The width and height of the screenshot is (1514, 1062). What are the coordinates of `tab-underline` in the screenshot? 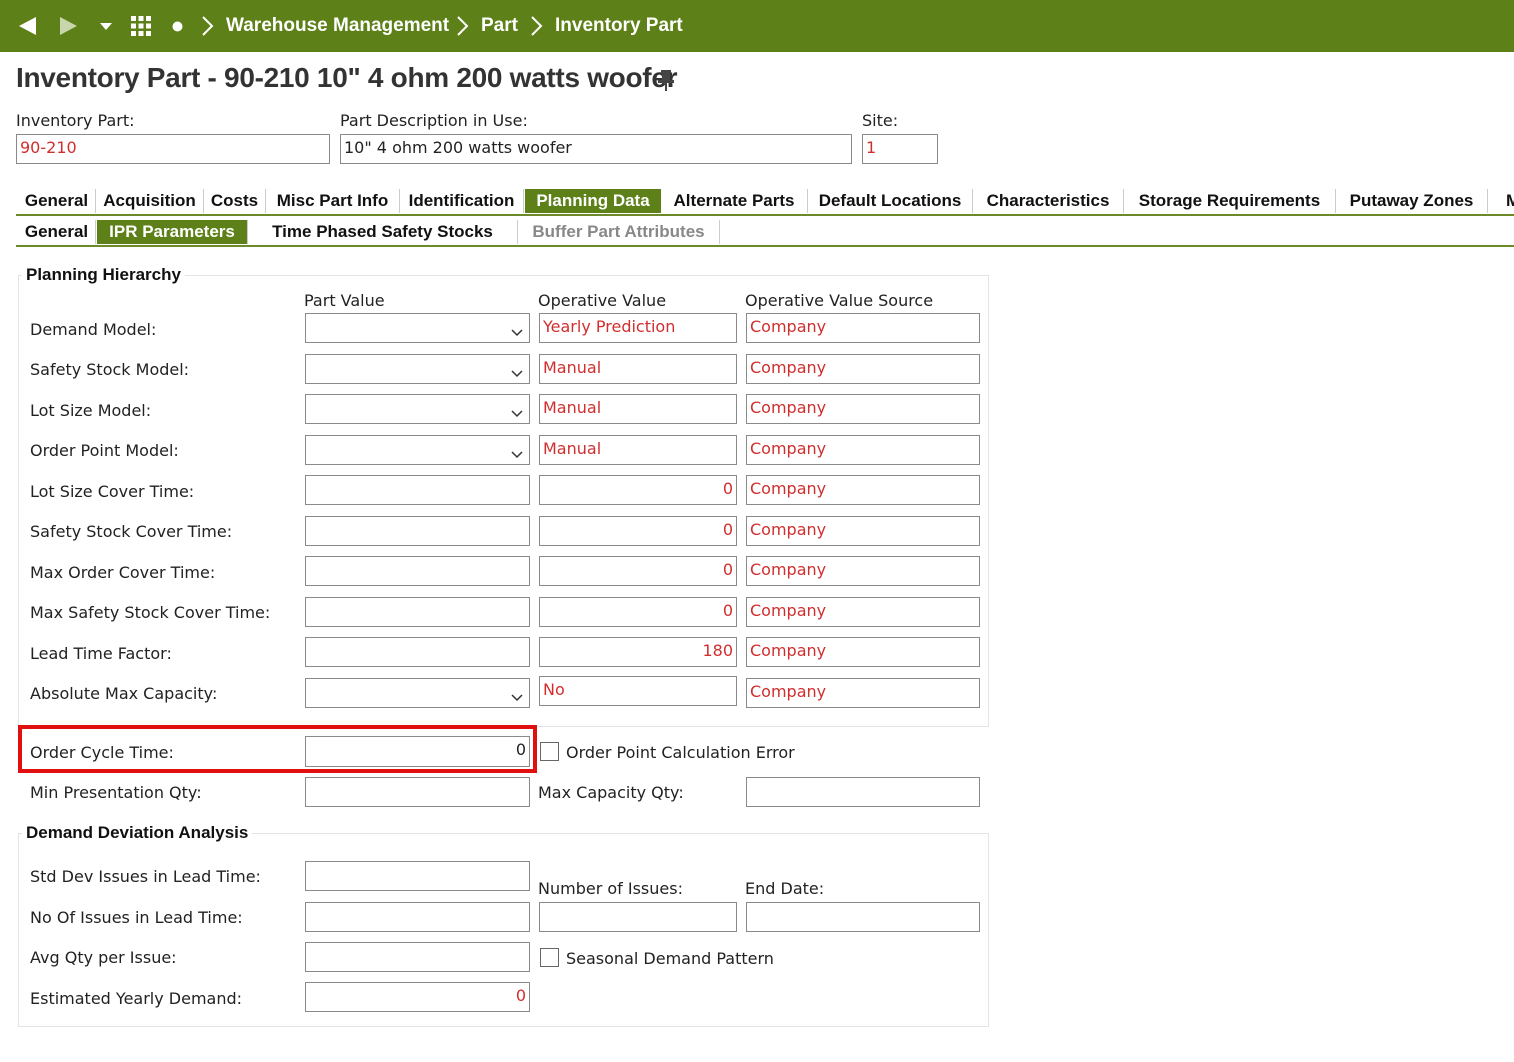 It's located at (765, 215).